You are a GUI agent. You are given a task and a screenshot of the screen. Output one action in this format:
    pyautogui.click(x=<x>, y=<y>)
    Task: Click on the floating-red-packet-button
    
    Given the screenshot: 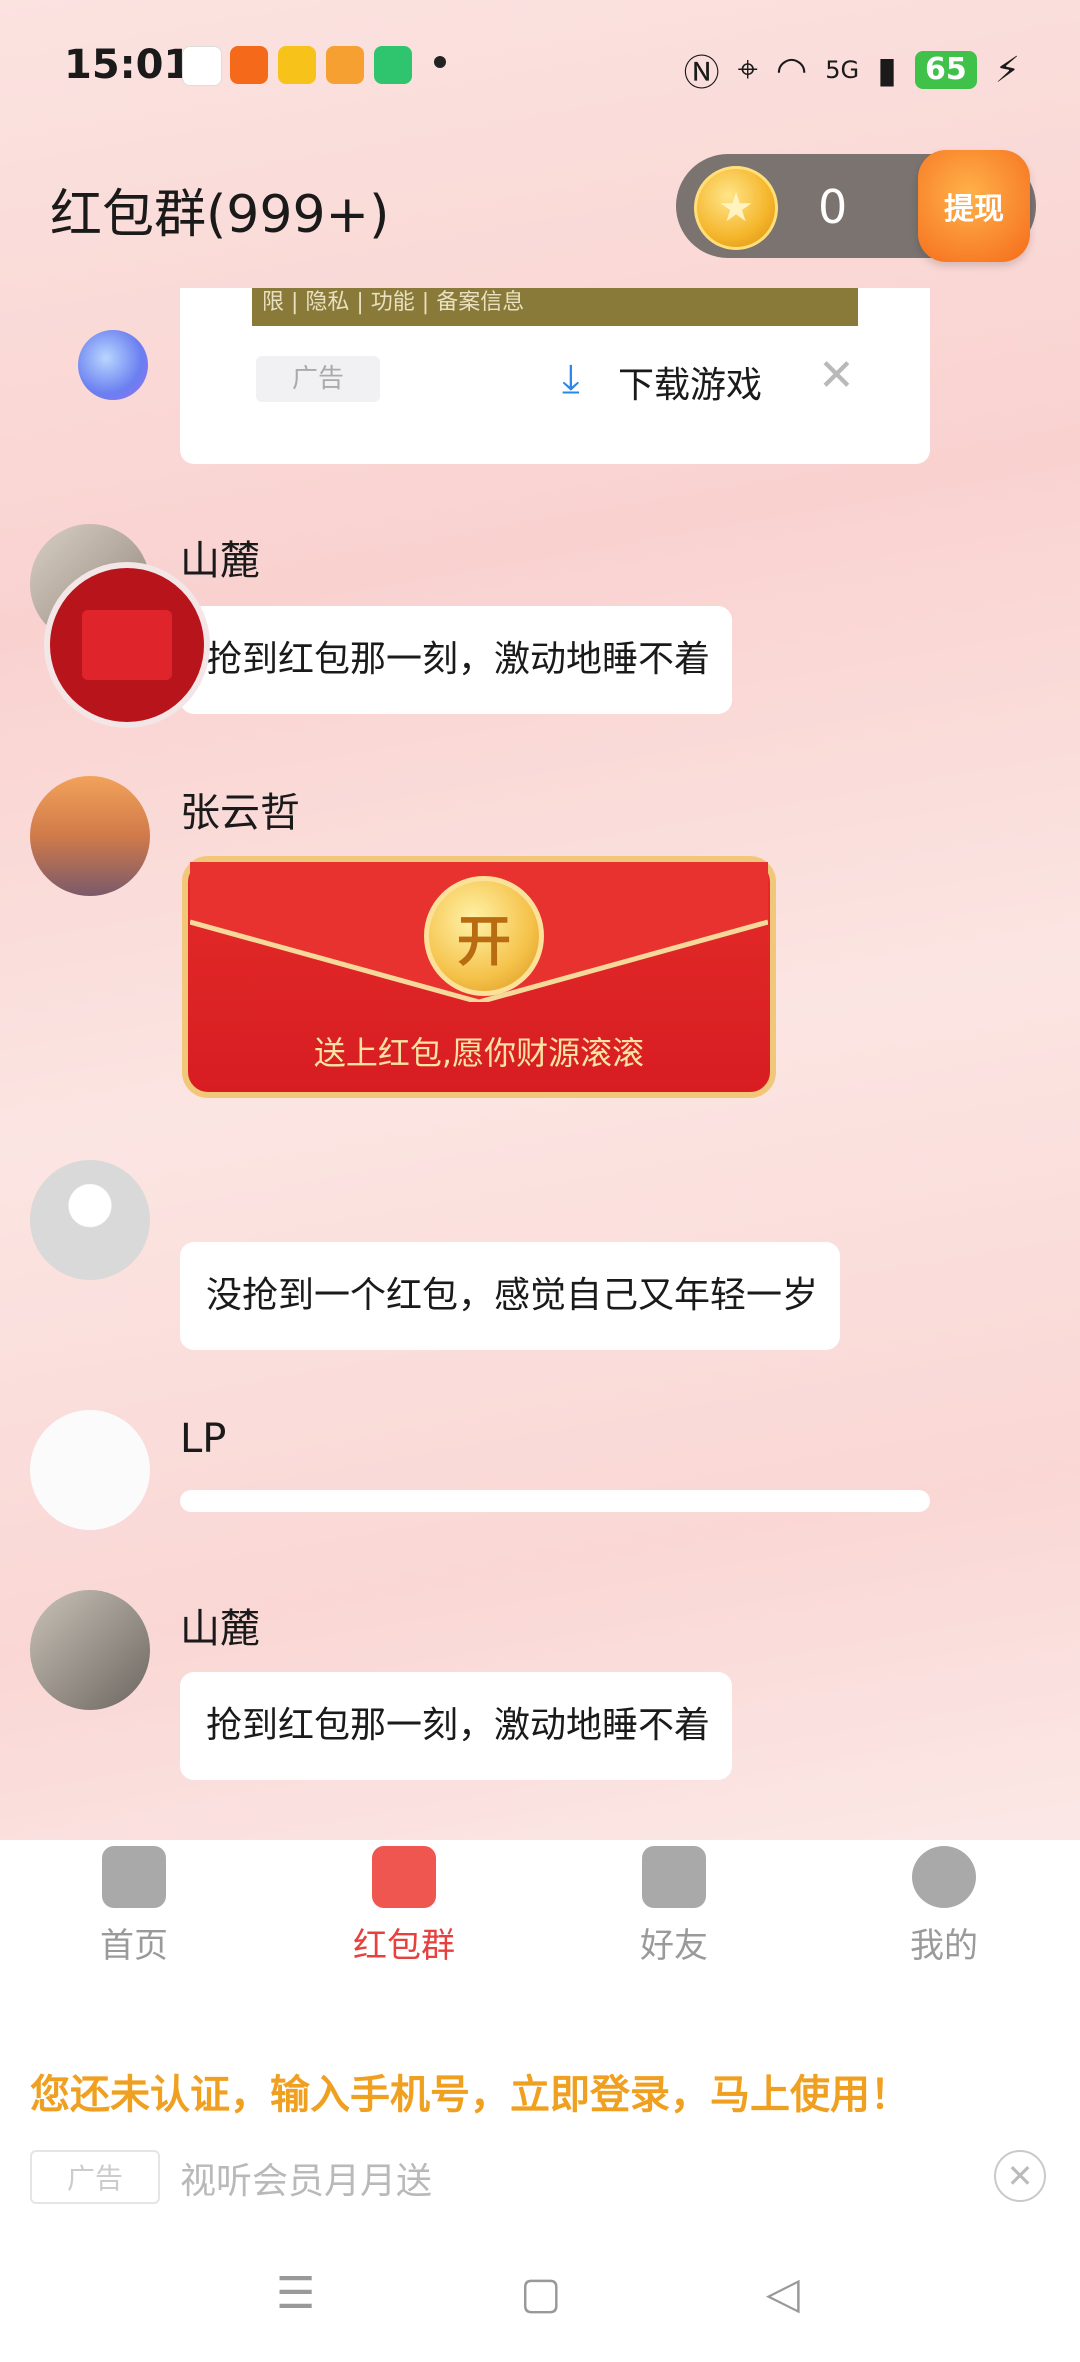 What is the action you would take?
    pyautogui.click(x=127, y=645)
    